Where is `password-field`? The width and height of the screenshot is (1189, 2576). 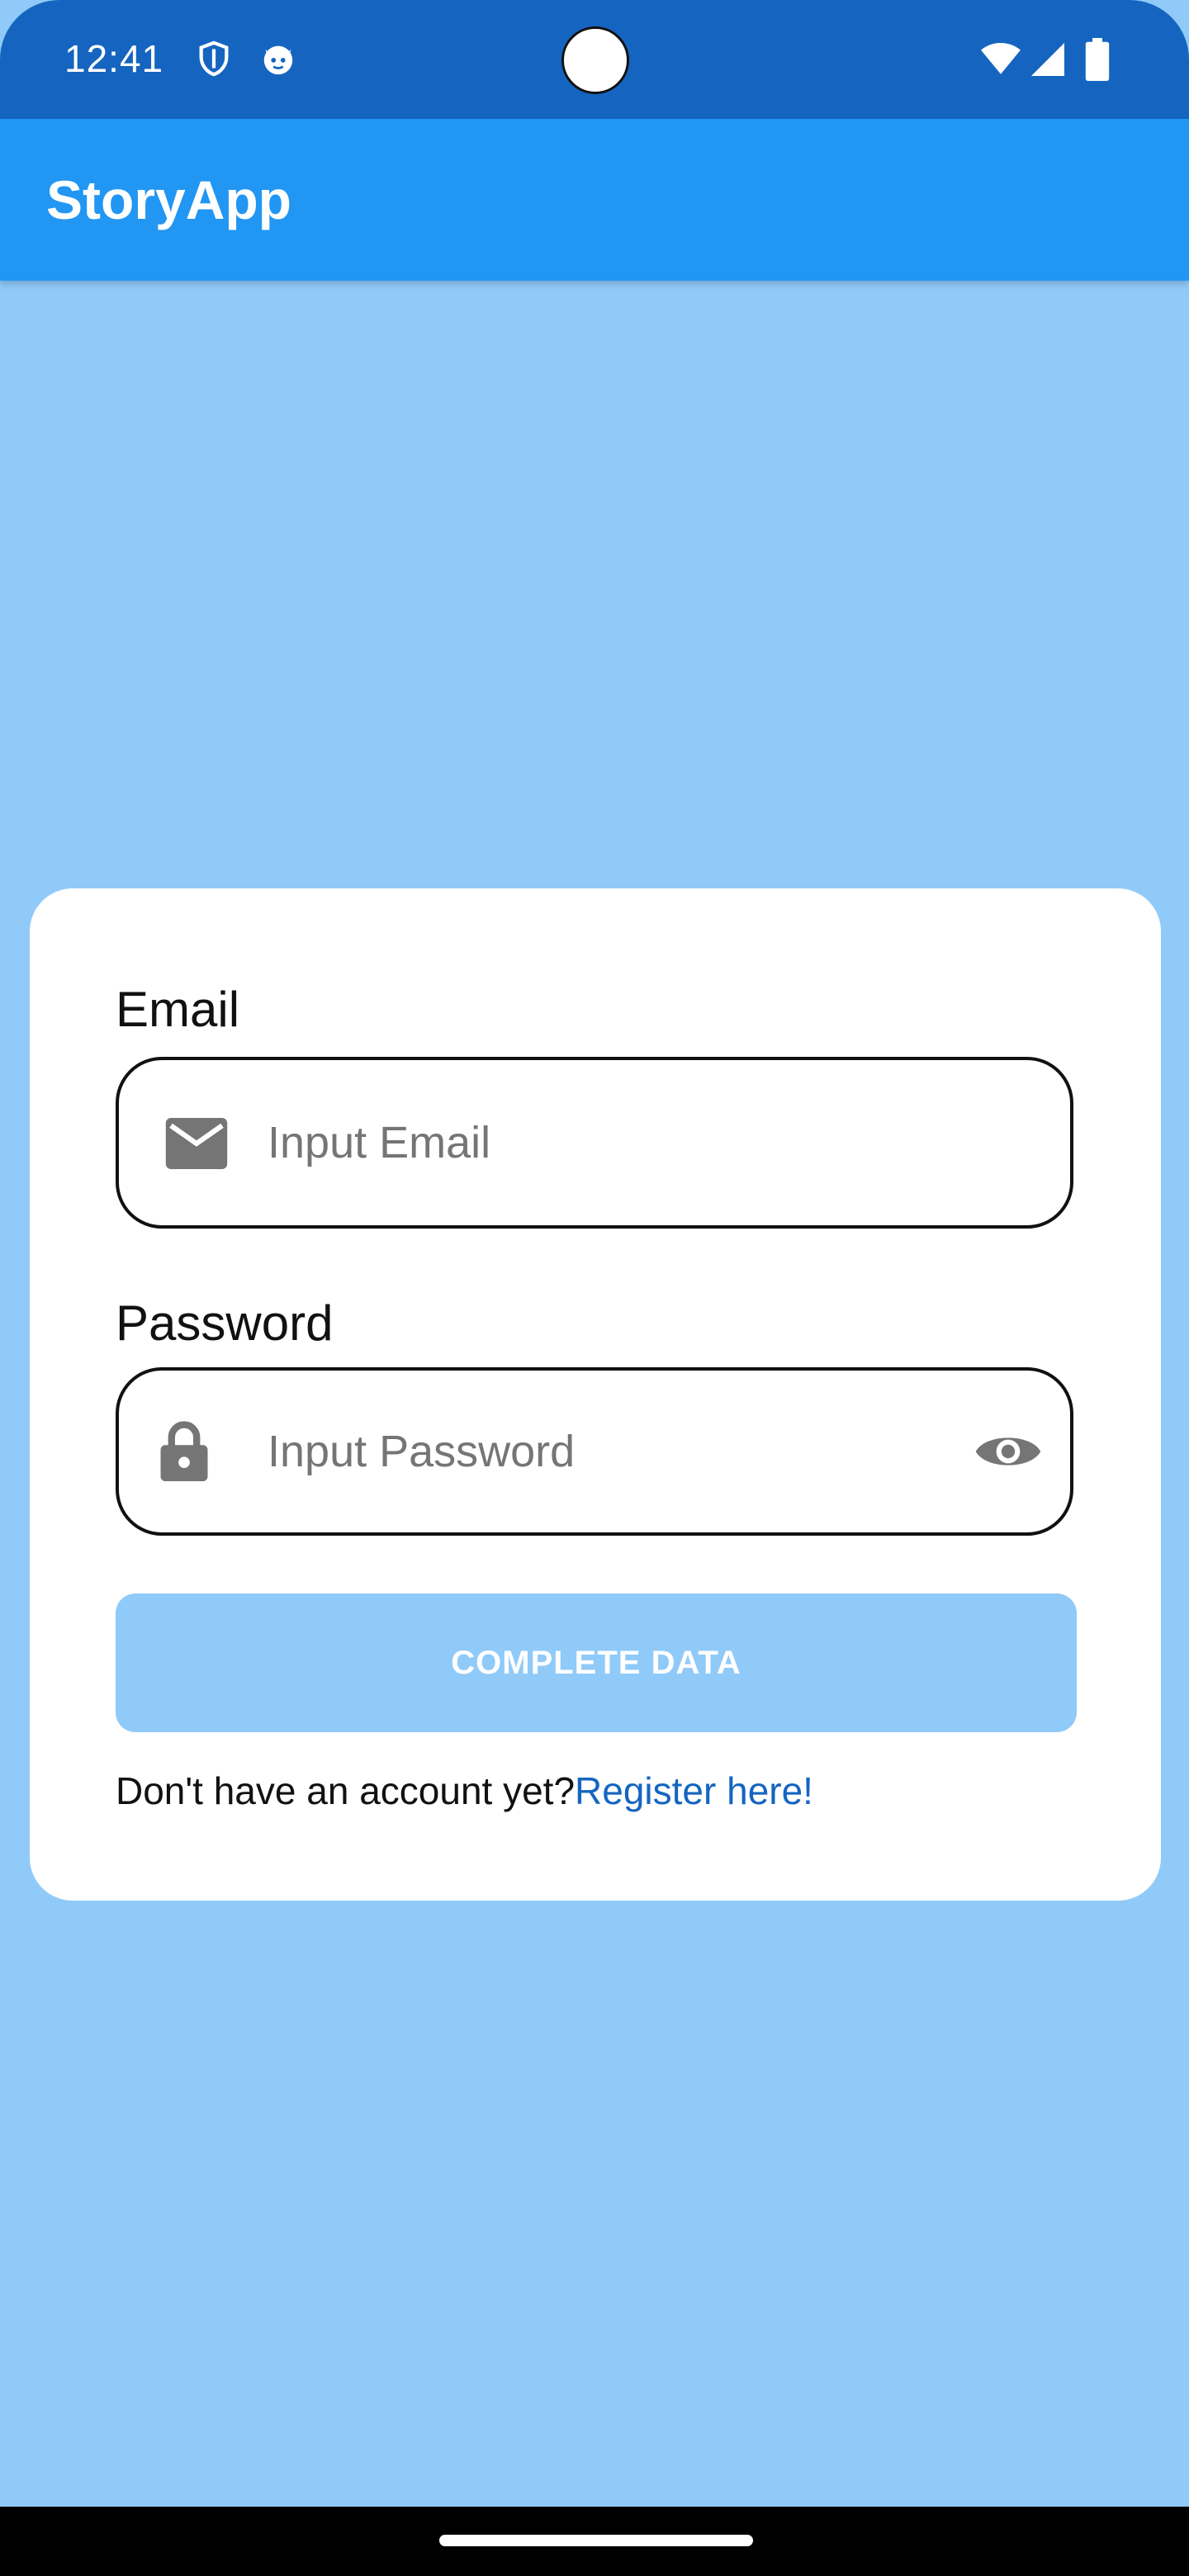 password-field is located at coordinates (594, 1451).